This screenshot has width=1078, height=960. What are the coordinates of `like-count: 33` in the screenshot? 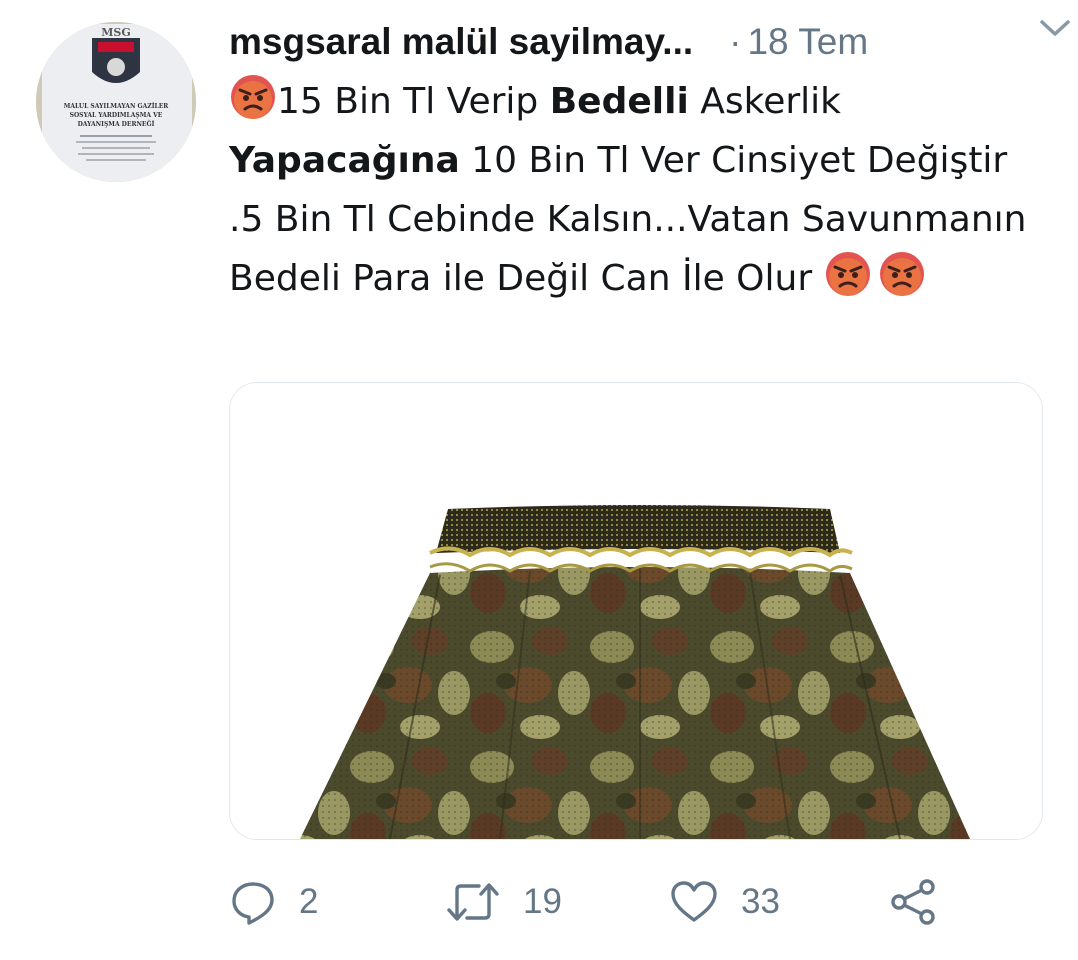 It's located at (760, 901).